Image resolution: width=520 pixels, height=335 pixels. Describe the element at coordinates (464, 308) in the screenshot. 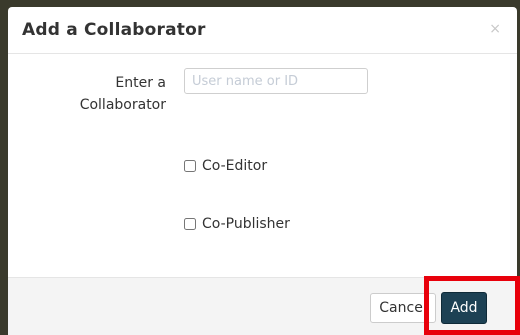

I see `add-button: Add` at that location.